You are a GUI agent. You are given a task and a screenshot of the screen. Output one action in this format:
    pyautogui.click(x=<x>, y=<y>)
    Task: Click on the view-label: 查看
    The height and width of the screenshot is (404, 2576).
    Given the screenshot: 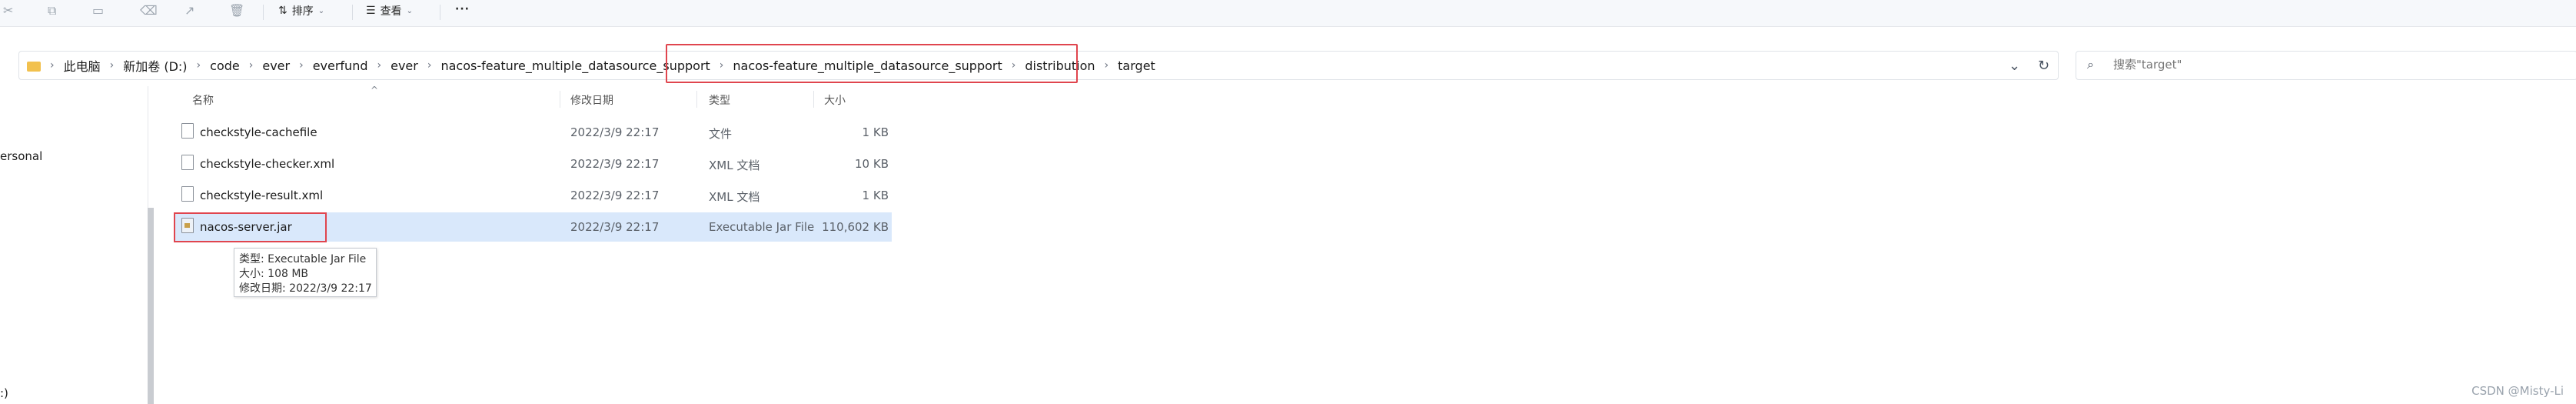 What is the action you would take?
    pyautogui.click(x=391, y=11)
    